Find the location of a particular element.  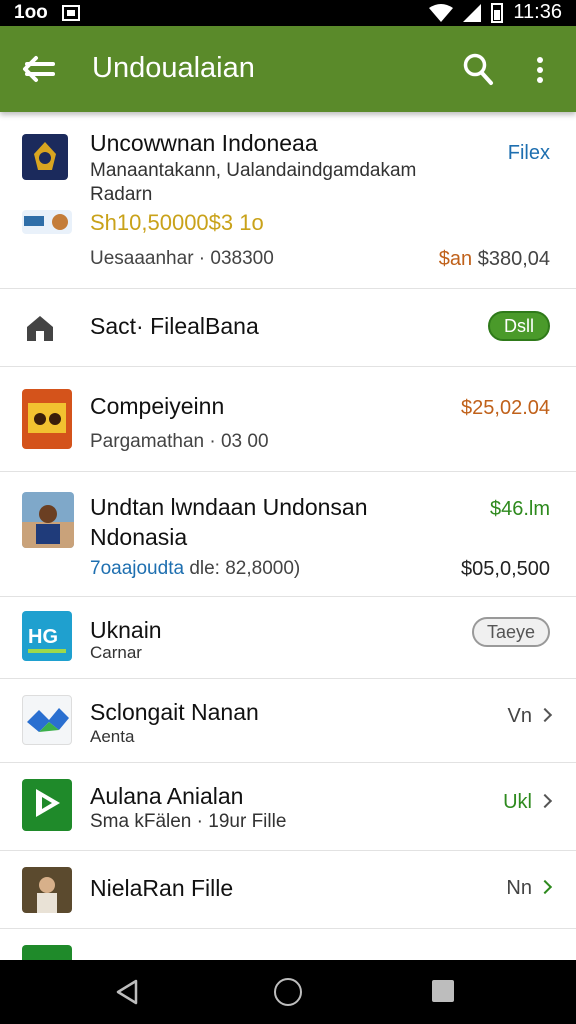

battery-icon is located at coordinates (497, 12).